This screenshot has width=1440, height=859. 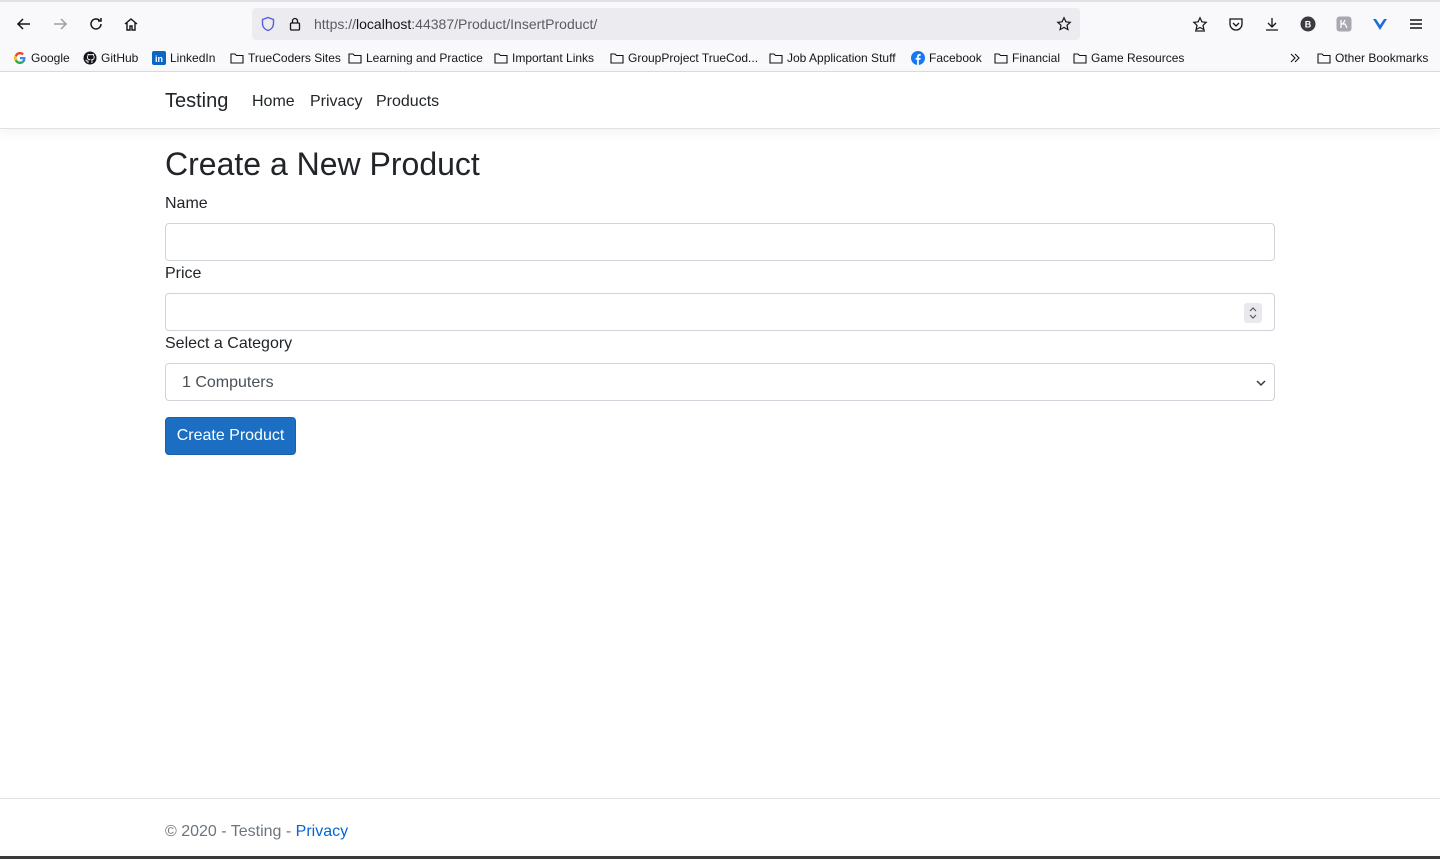 I want to click on url-host: localhost, so click(x=384, y=24).